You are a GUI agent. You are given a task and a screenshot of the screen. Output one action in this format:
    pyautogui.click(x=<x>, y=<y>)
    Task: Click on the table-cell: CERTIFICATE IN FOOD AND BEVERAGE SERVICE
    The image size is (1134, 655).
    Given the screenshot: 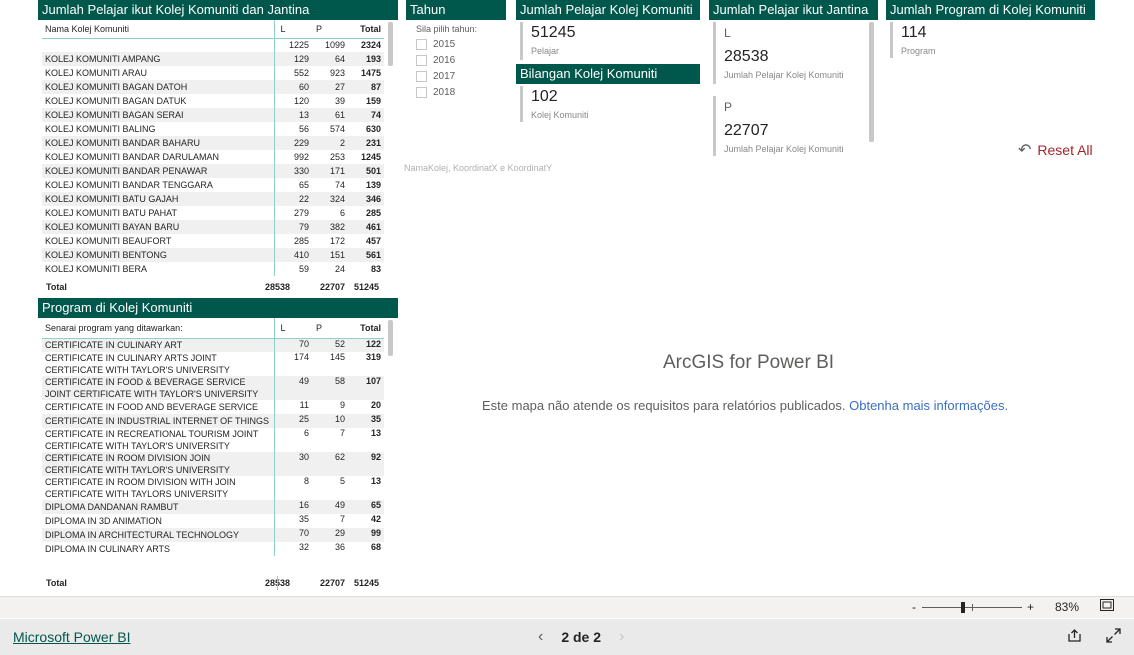 What is the action you would take?
    pyautogui.click(x=158, y=407)
    